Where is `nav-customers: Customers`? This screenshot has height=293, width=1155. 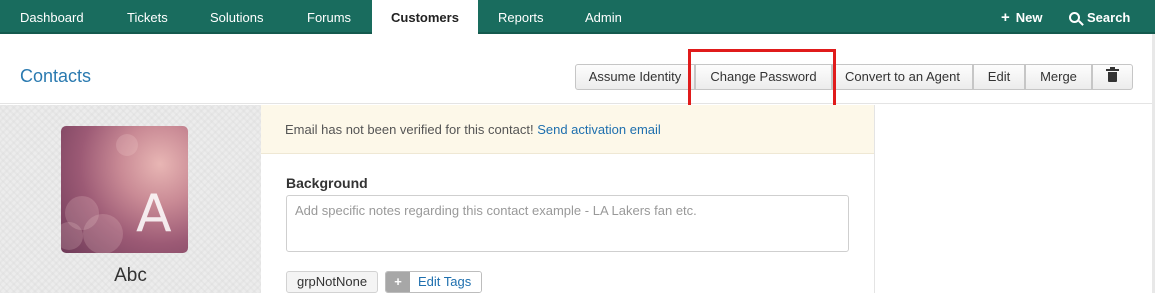
nav-customers: Customers is located at coordinates (425, 18).